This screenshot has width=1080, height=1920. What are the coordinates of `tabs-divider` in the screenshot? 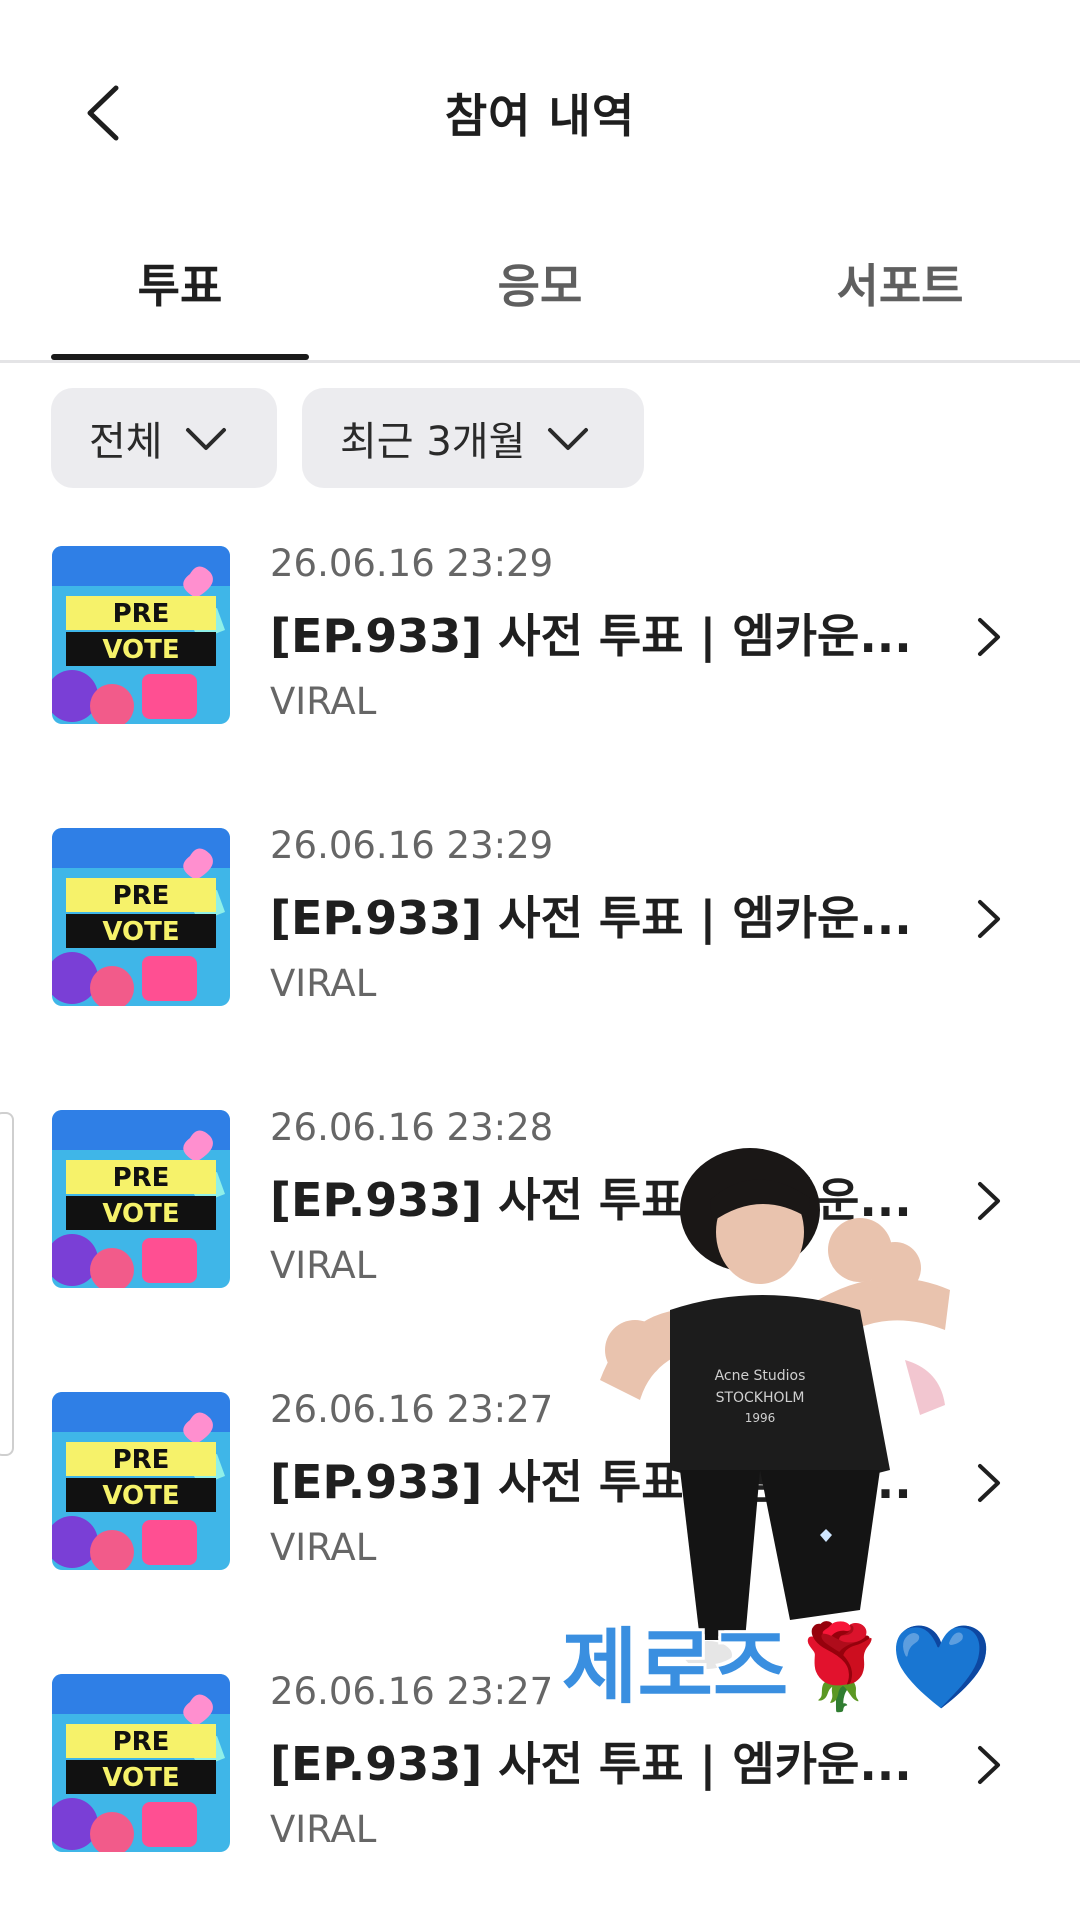 It's located at (540, 361).